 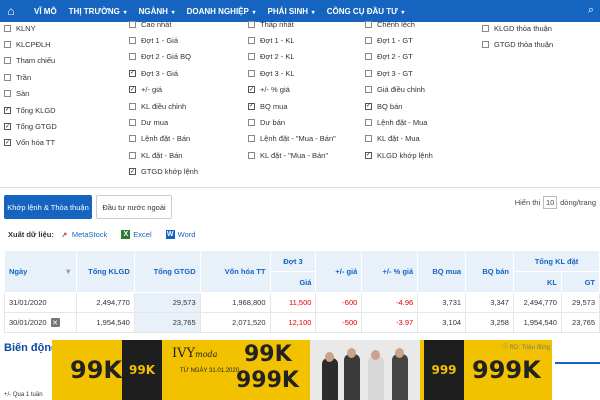 What do you see at coordinates (45, 11) in the screenshot?
I see `nav-item-vi-mo: VĨ MÔ` at bounding box center [45, 11].